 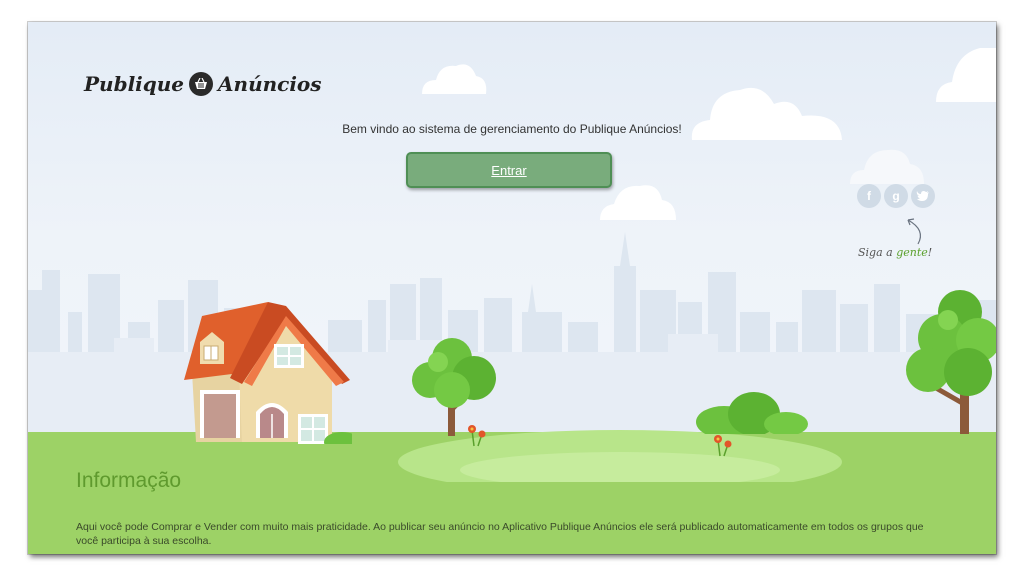 I want to click on google-icon: g, so click(x=896, y=196).